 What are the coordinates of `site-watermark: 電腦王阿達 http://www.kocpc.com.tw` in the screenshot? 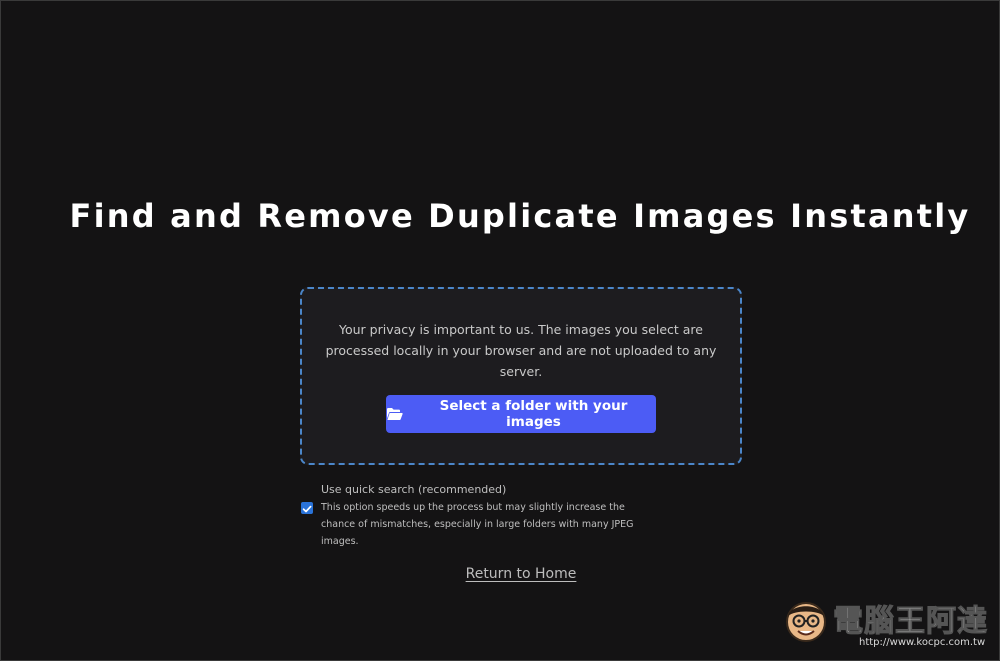 It's located at (888, 625).